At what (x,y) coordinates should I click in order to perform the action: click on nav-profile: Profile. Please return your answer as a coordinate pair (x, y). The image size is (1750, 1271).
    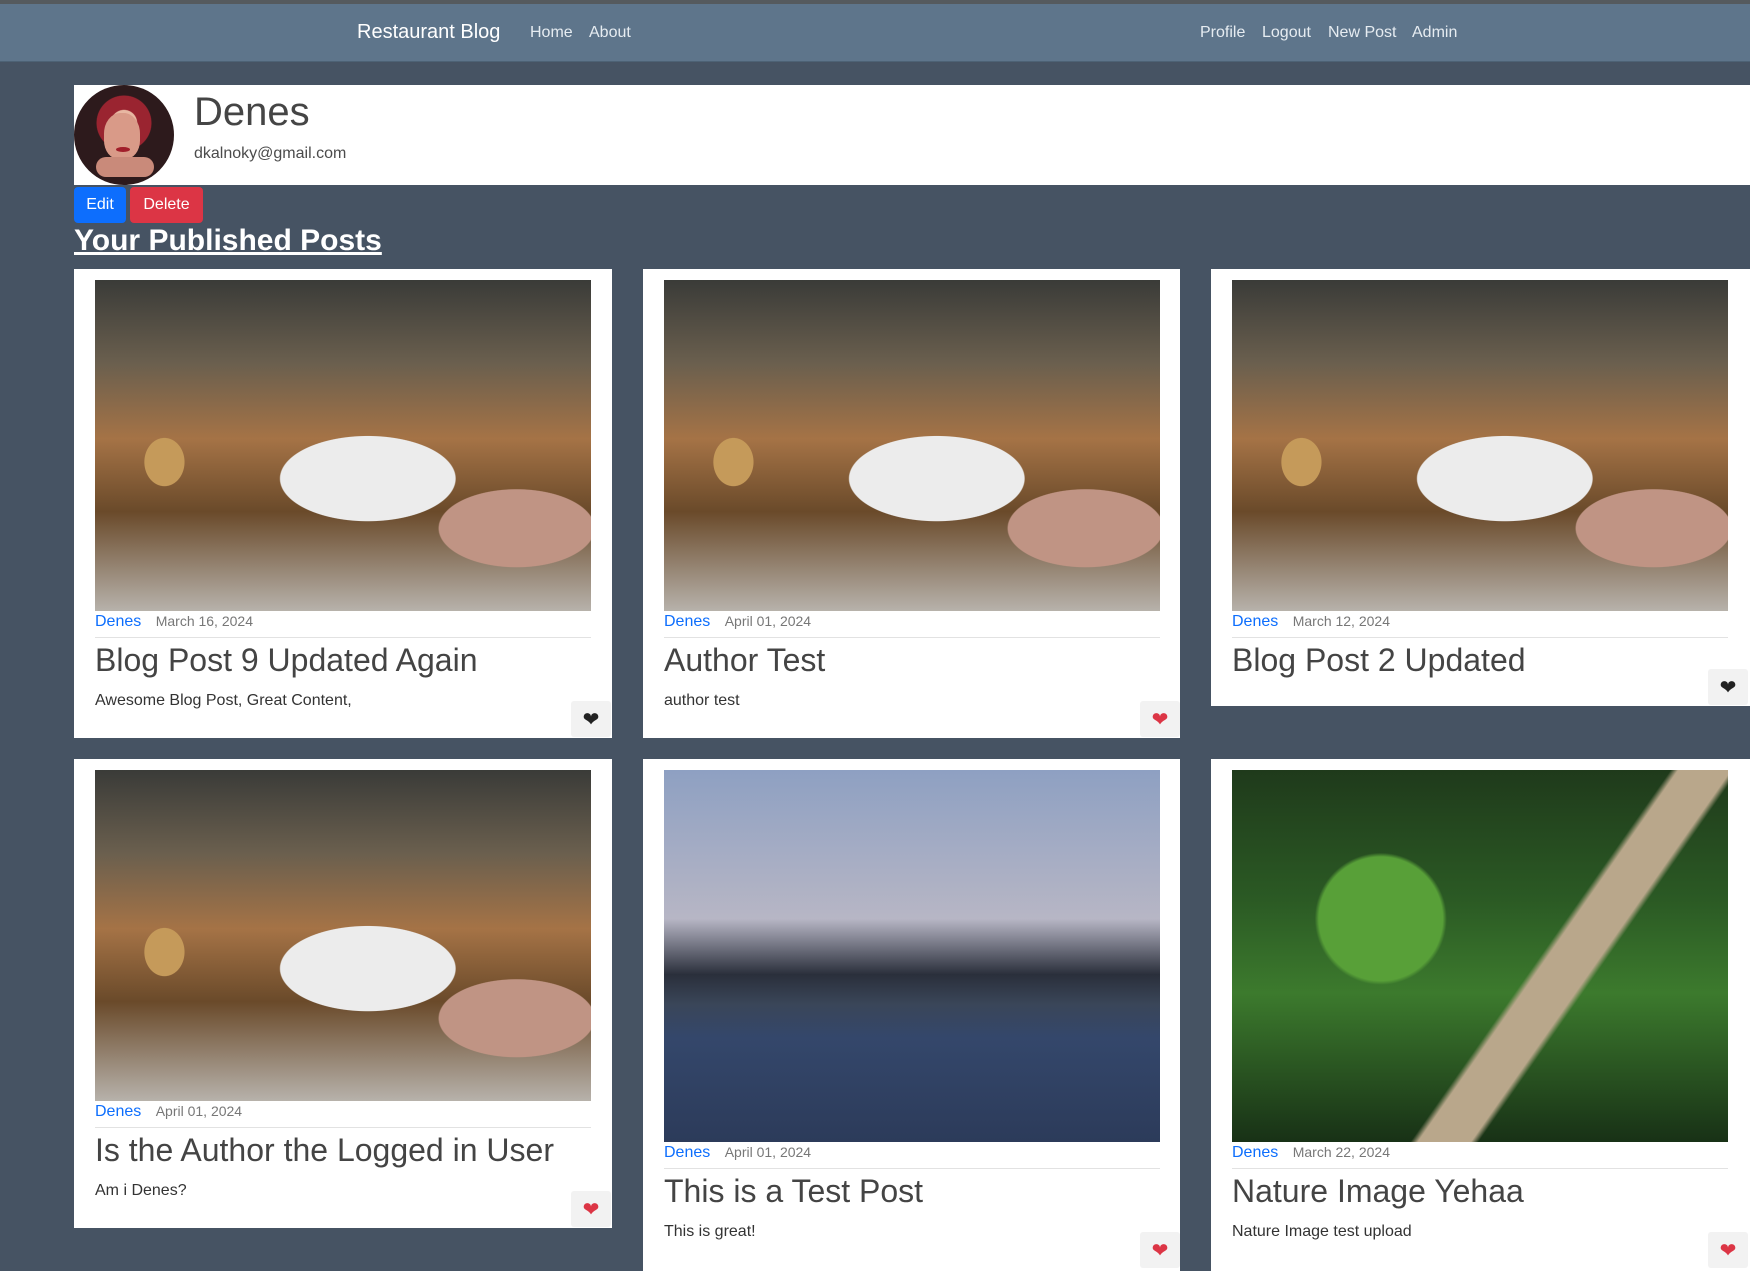
    Looking at the image, I should click on (1222, 33).